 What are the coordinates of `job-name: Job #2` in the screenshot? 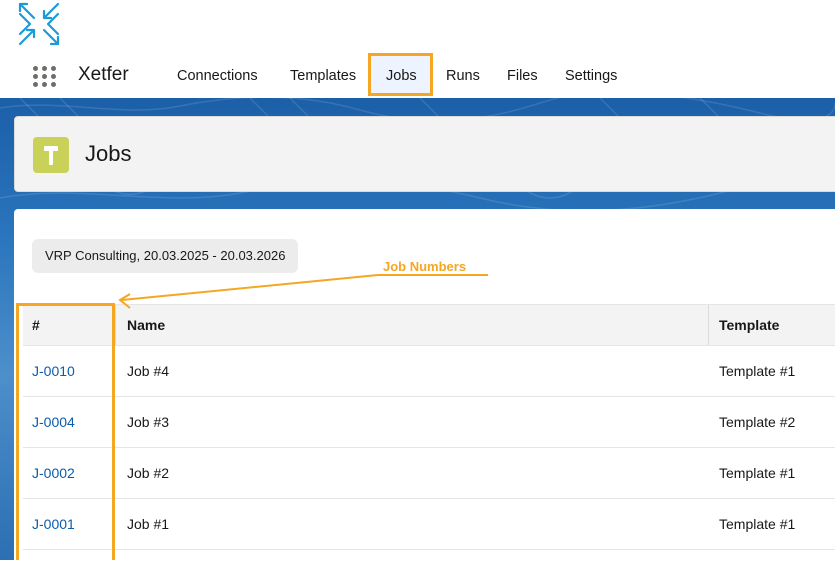 It's located at (148, 473).